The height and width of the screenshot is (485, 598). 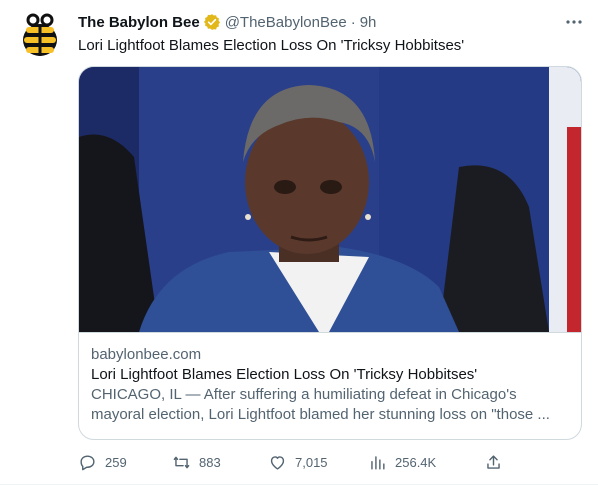 I want to click on card-domain: babylonbee.com, so click(x=146, y=354).